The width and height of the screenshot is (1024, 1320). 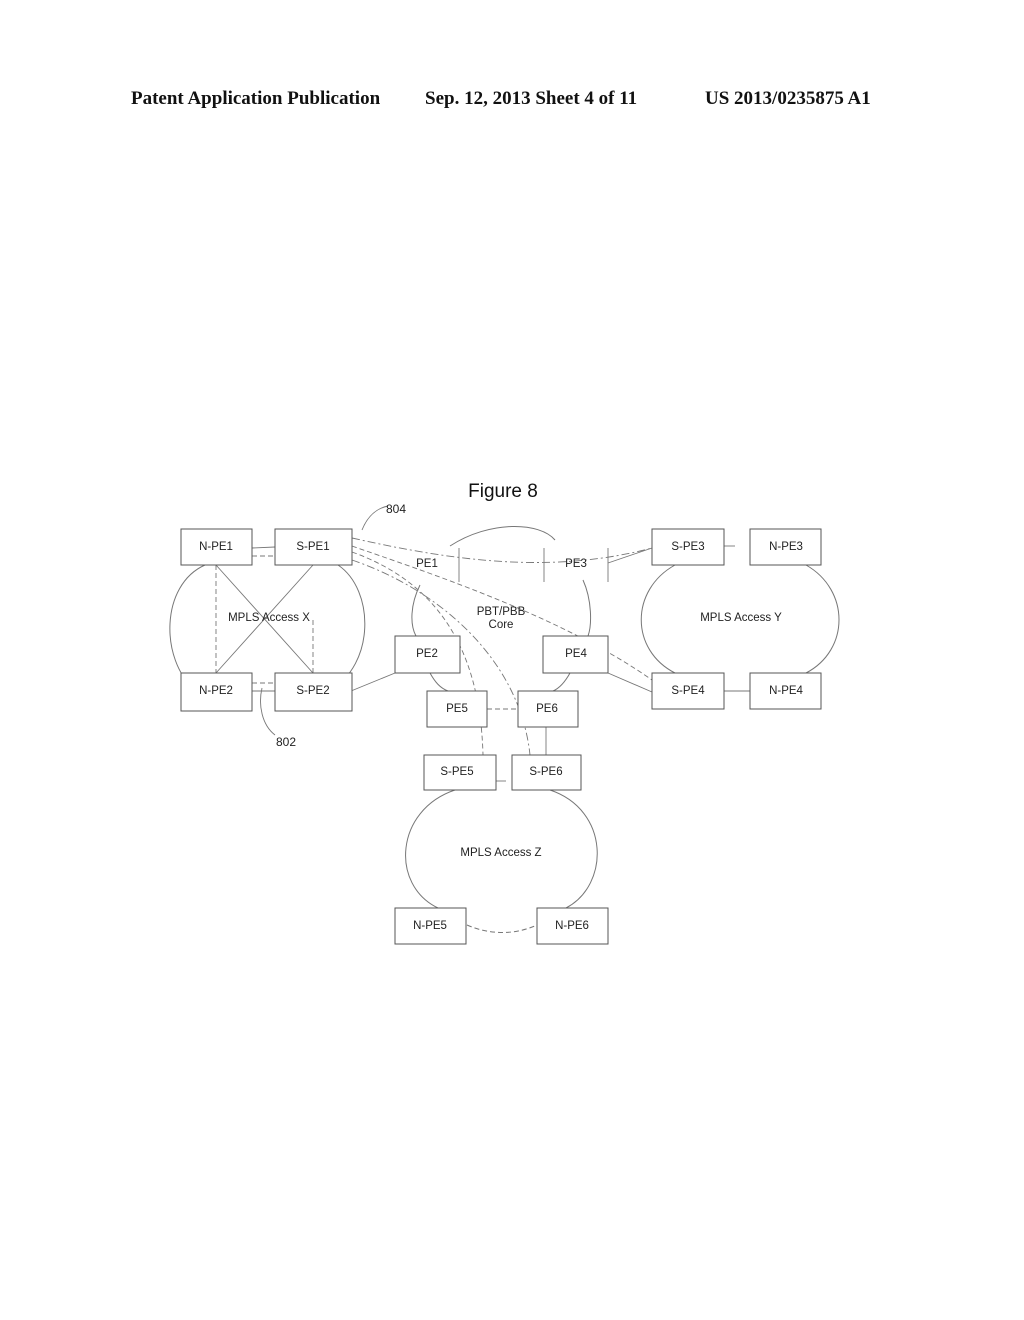 What do you see at coordinates (503, 491) in the screenshot?
I see `figure-title: Figure 8` at bounding box center [503, 491].